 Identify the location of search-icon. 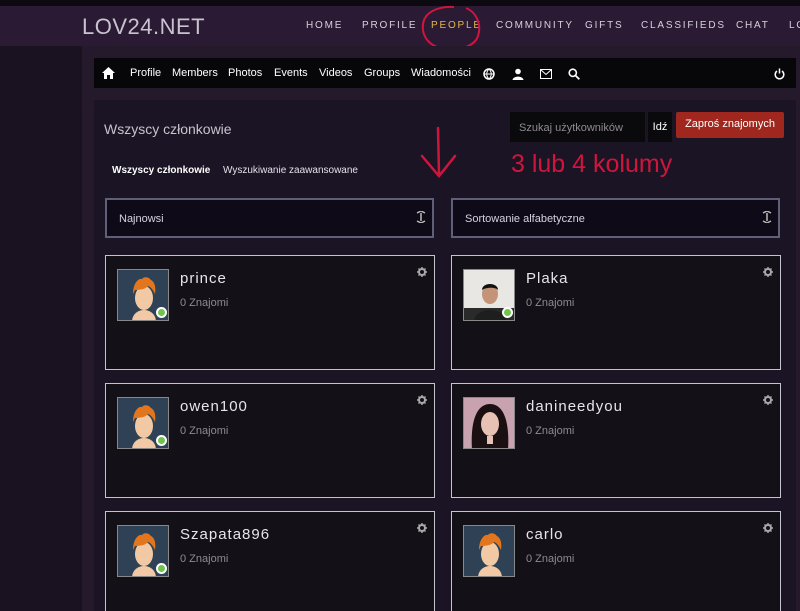
(574, 74).